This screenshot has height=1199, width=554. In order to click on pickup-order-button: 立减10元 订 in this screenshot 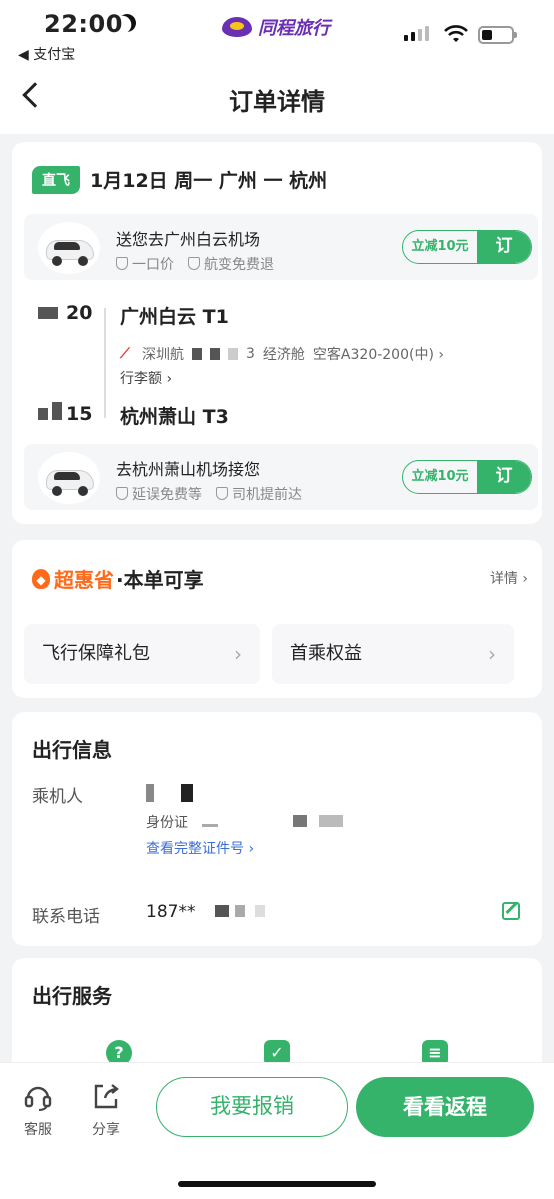, I will do `click(467, 247)`.